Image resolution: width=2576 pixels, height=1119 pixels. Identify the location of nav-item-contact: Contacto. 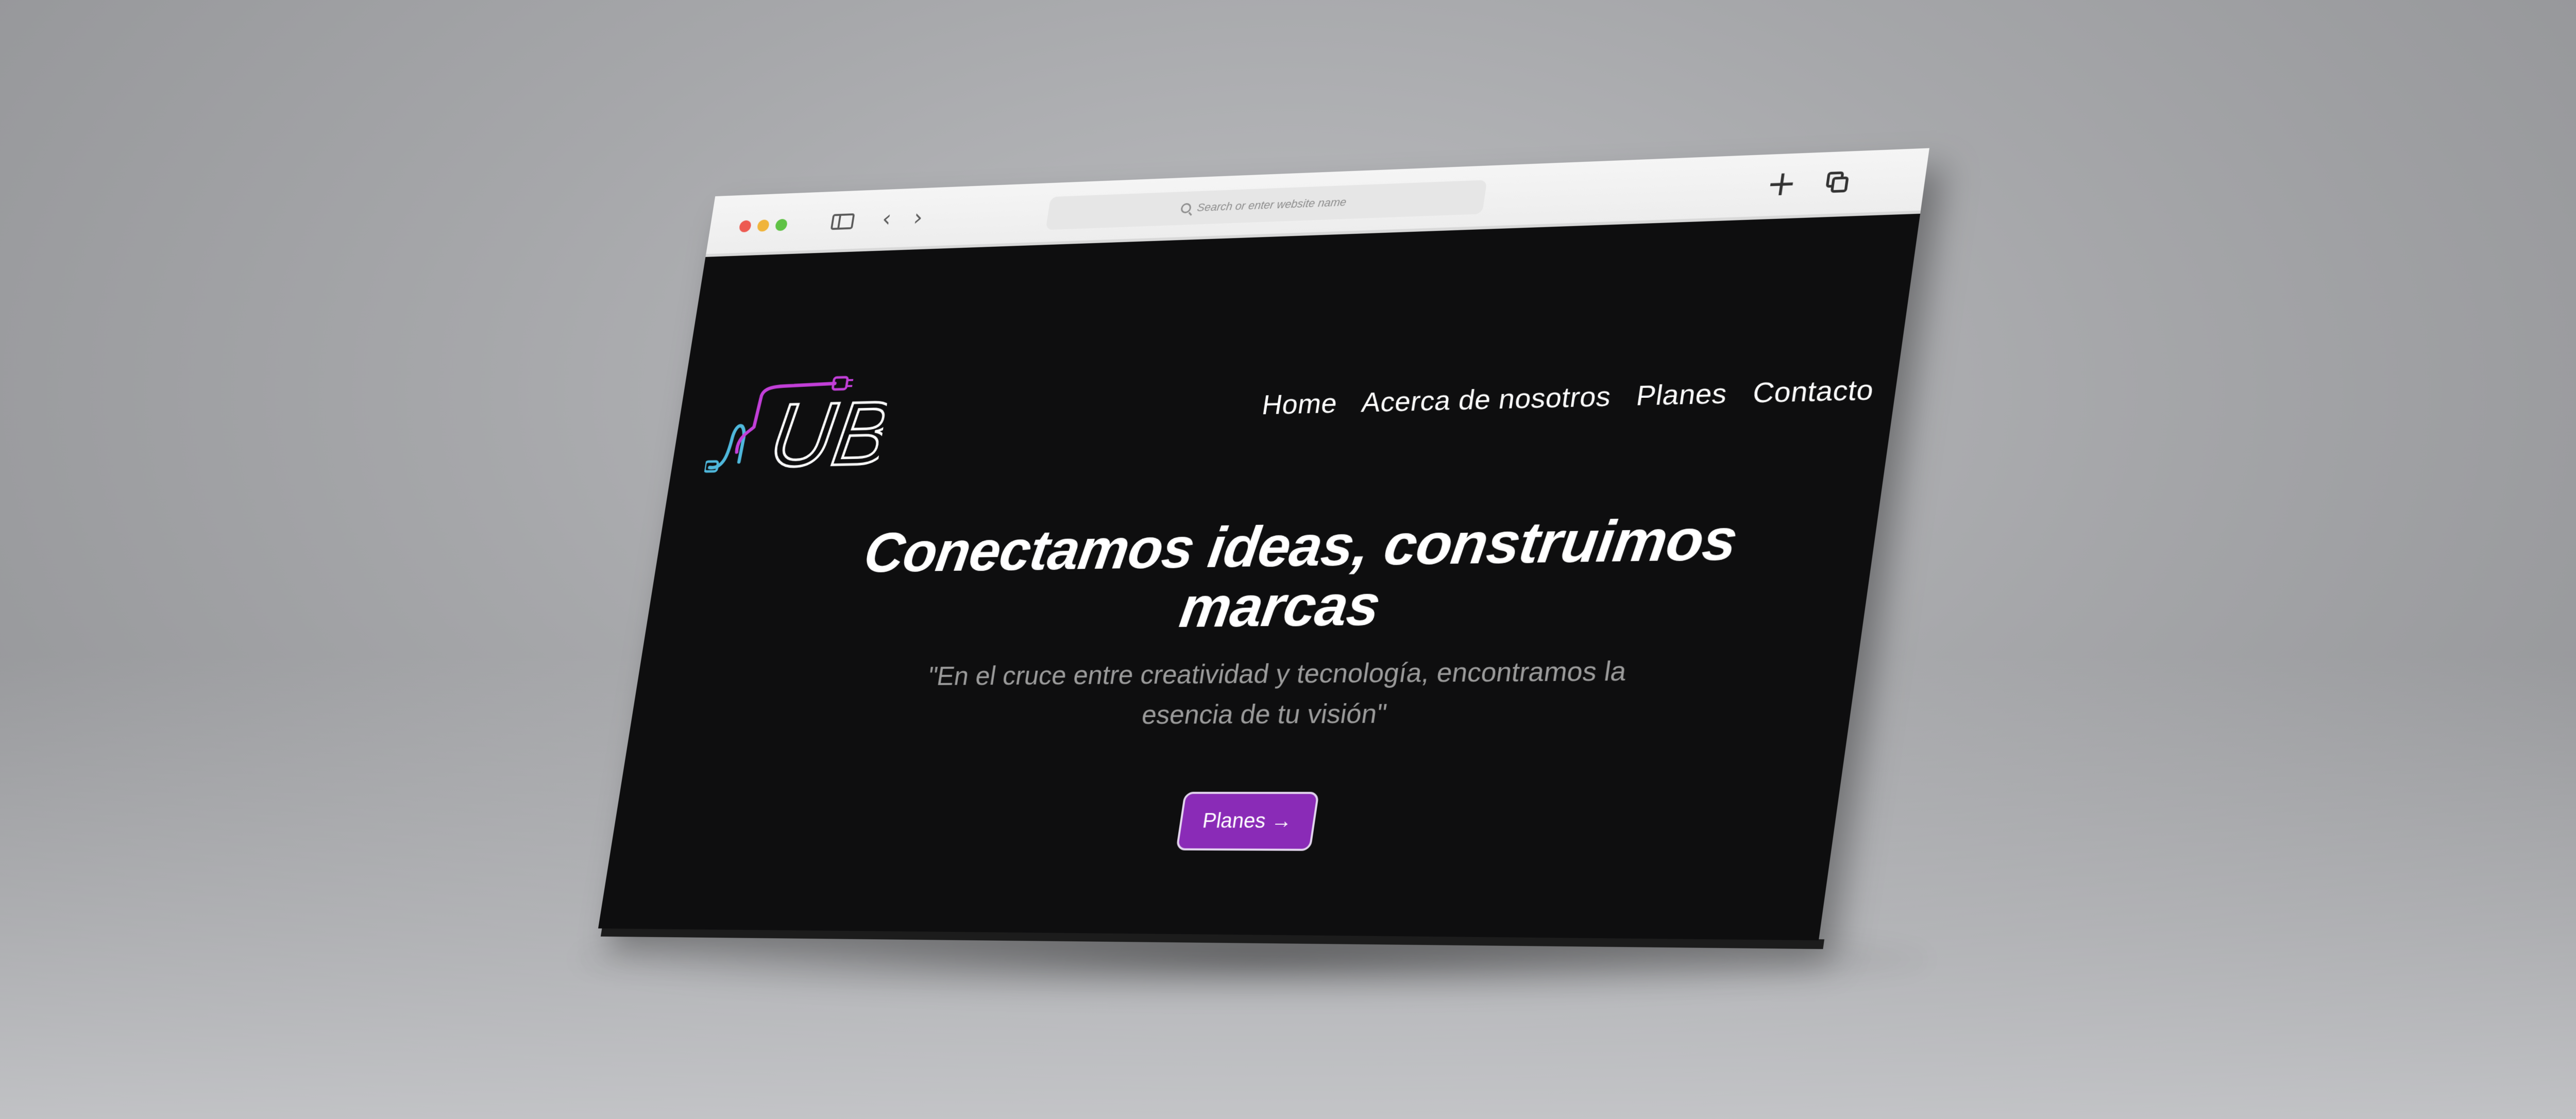
(1813, 392).